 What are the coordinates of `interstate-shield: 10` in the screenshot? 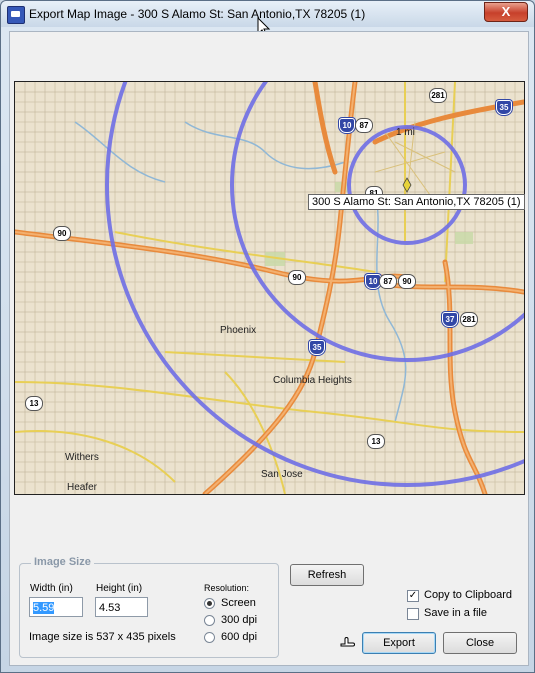 It's located at (347, 125).